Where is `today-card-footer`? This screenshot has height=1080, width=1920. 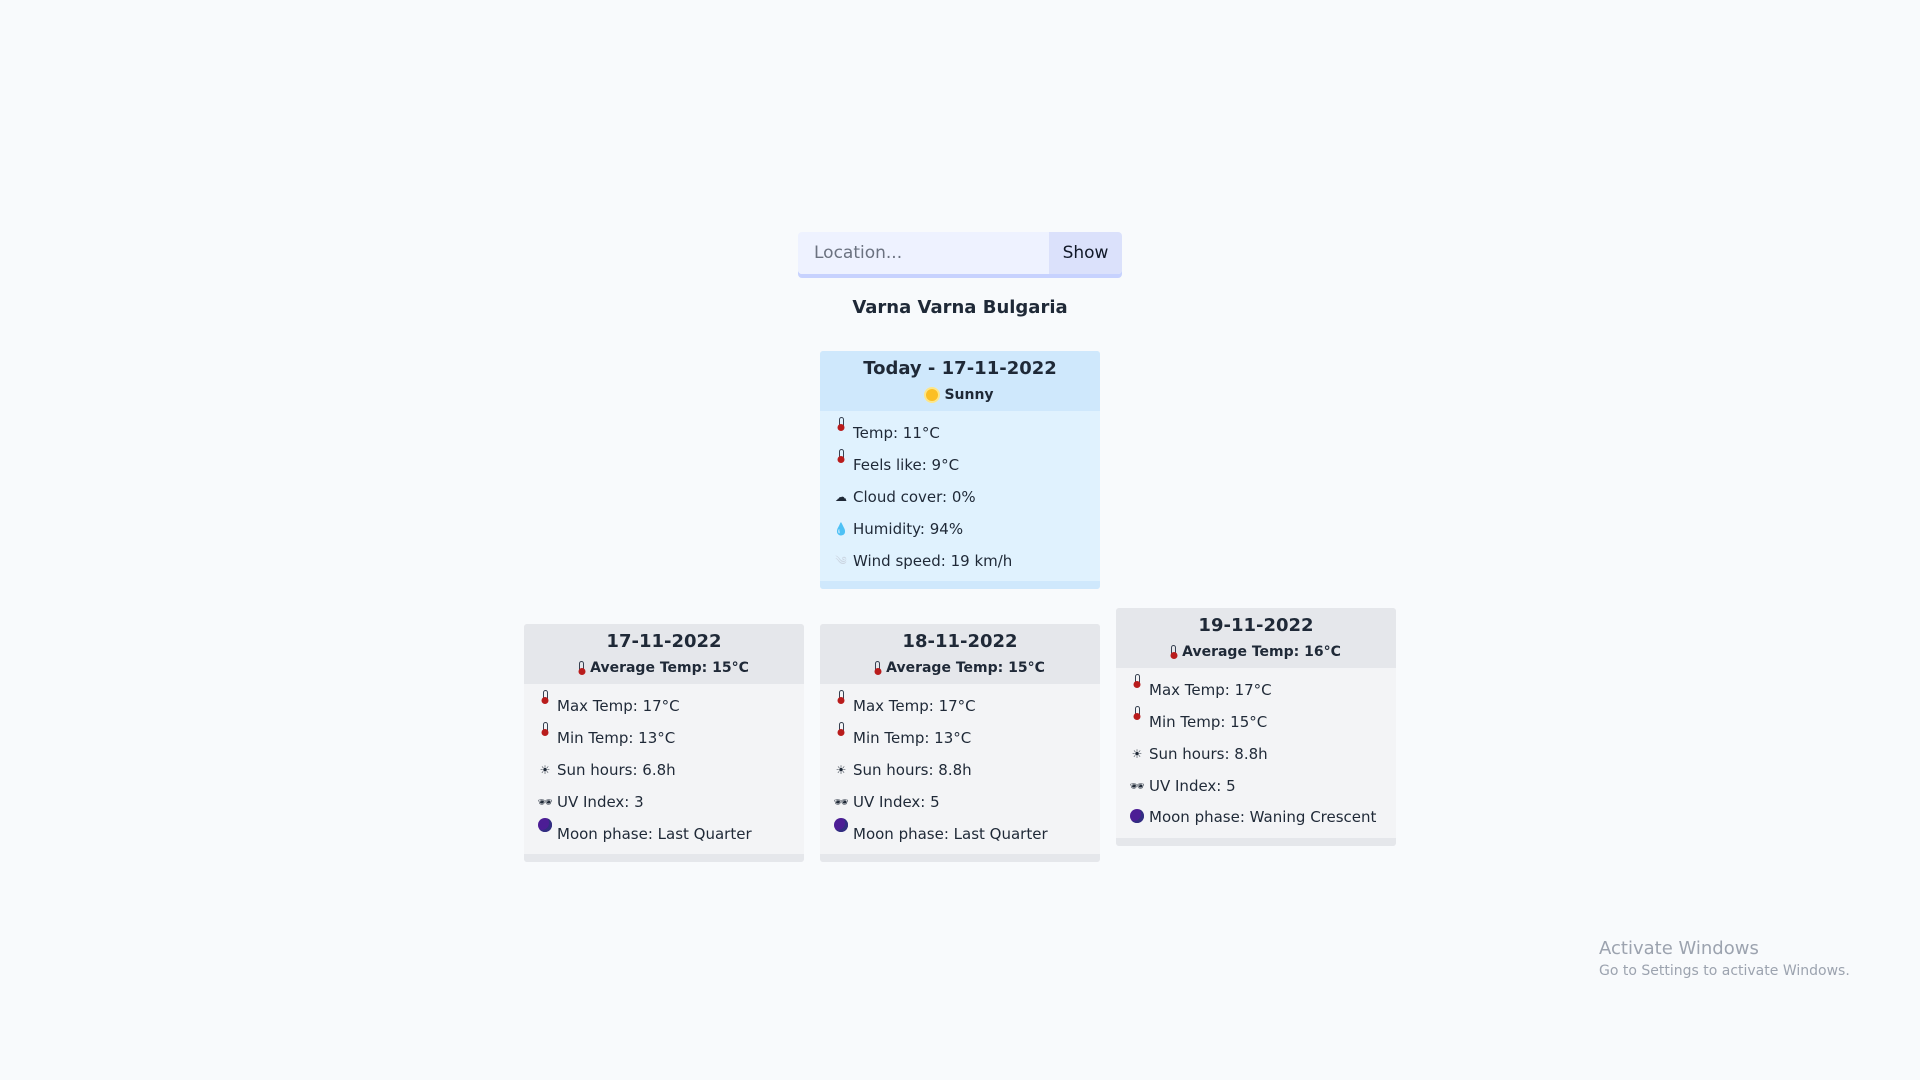
today-card-footer is located at coordinates (960, 585).